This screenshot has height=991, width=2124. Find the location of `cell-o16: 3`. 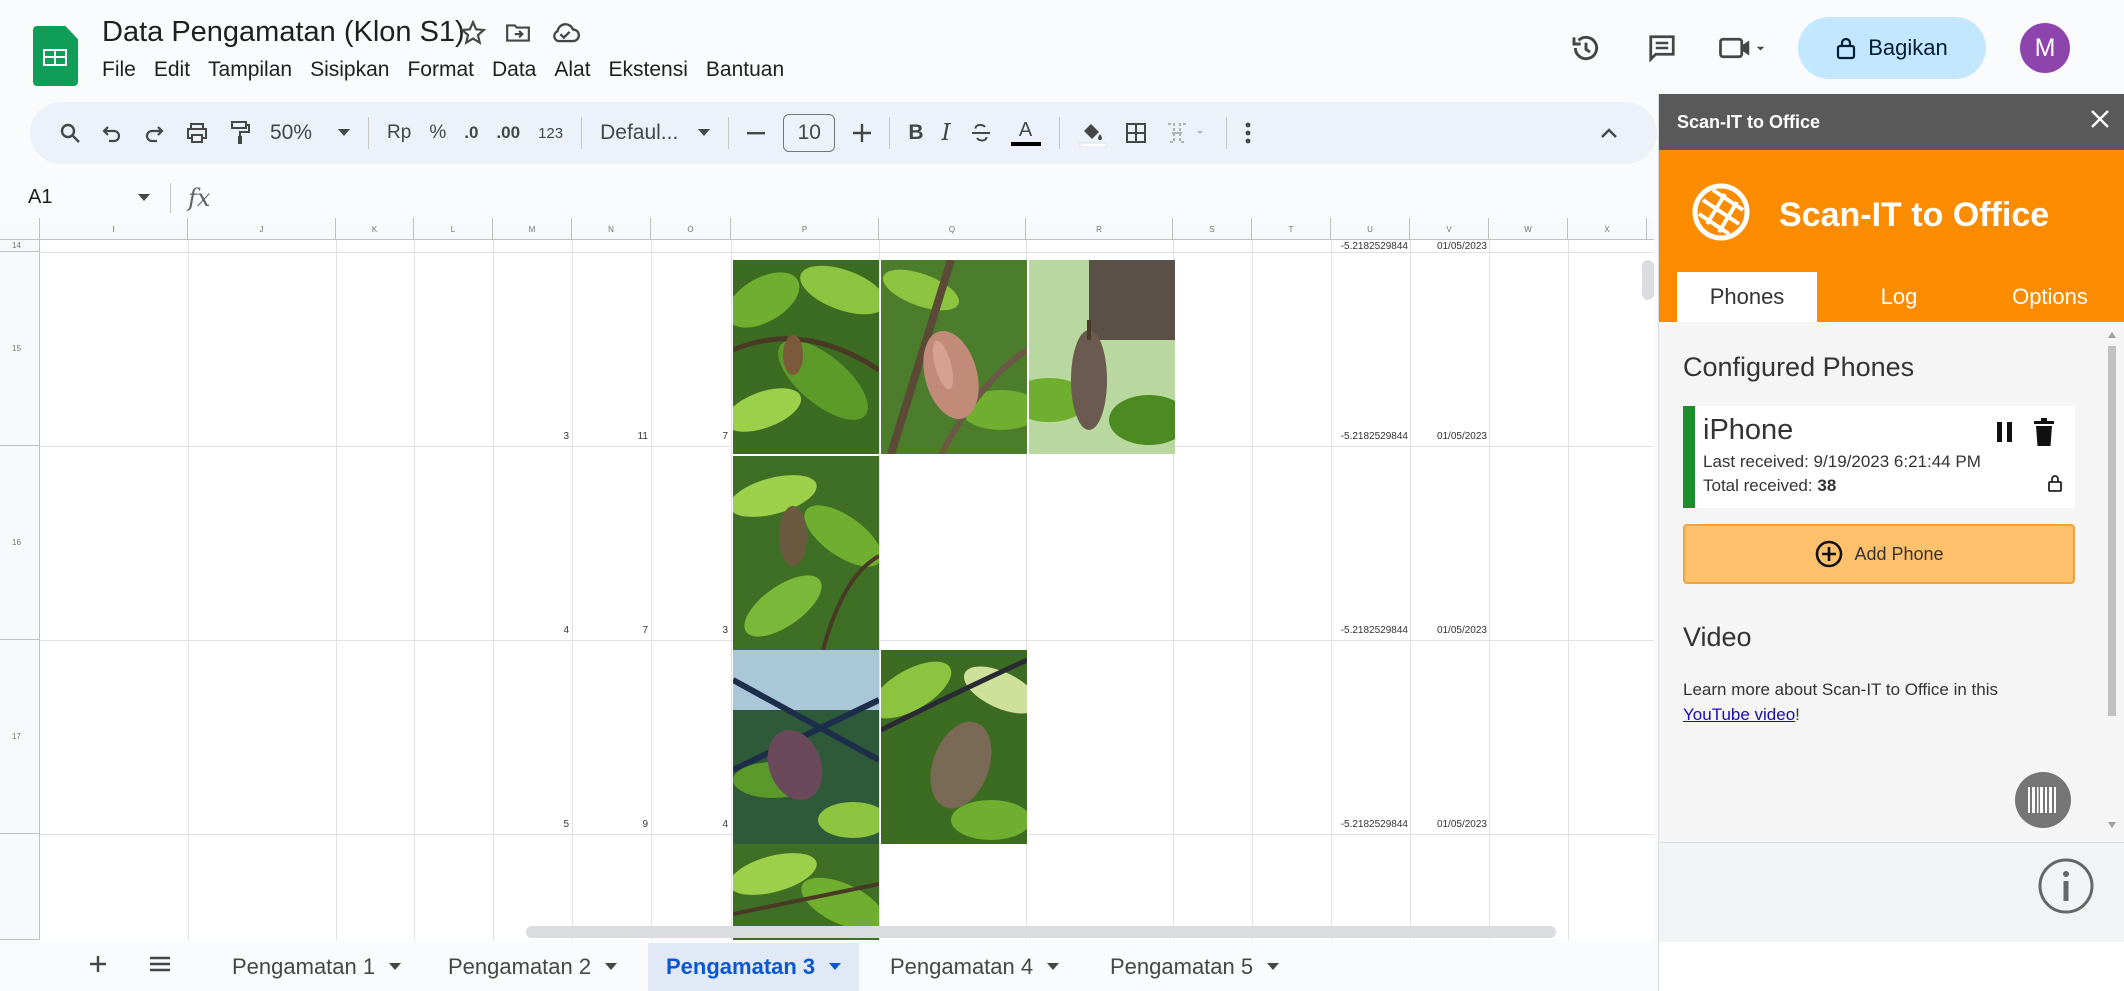

cell-o16: 3 is located at coordinates (689, 630).